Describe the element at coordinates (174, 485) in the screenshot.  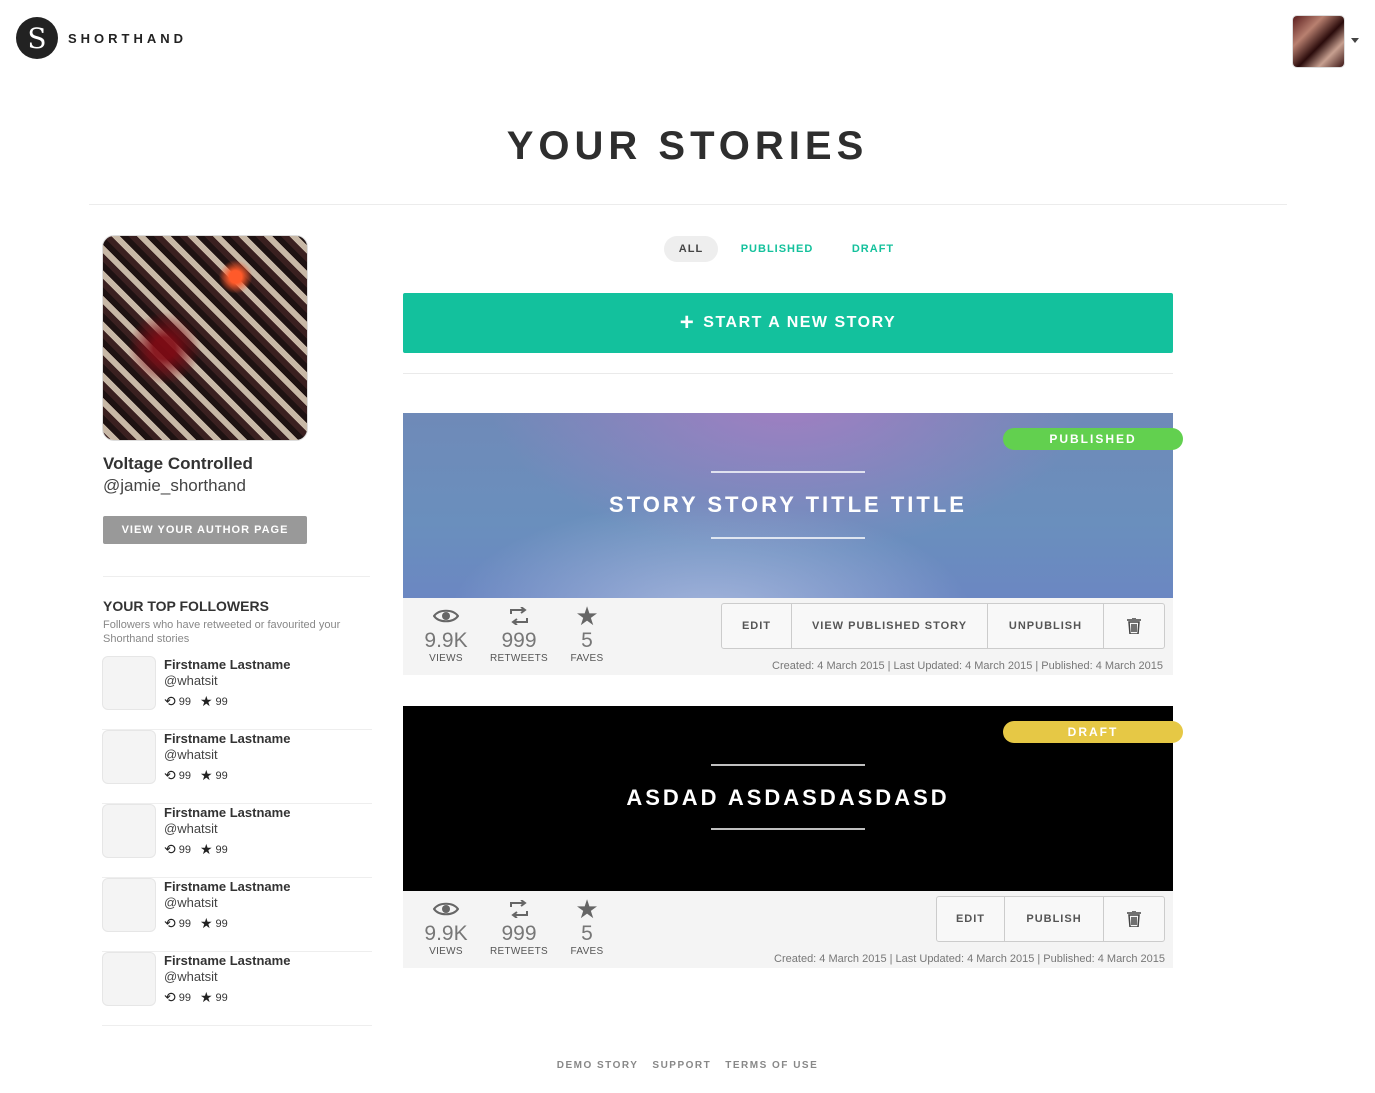
I see `profile-handle: @jamie_shorthand` at that location.